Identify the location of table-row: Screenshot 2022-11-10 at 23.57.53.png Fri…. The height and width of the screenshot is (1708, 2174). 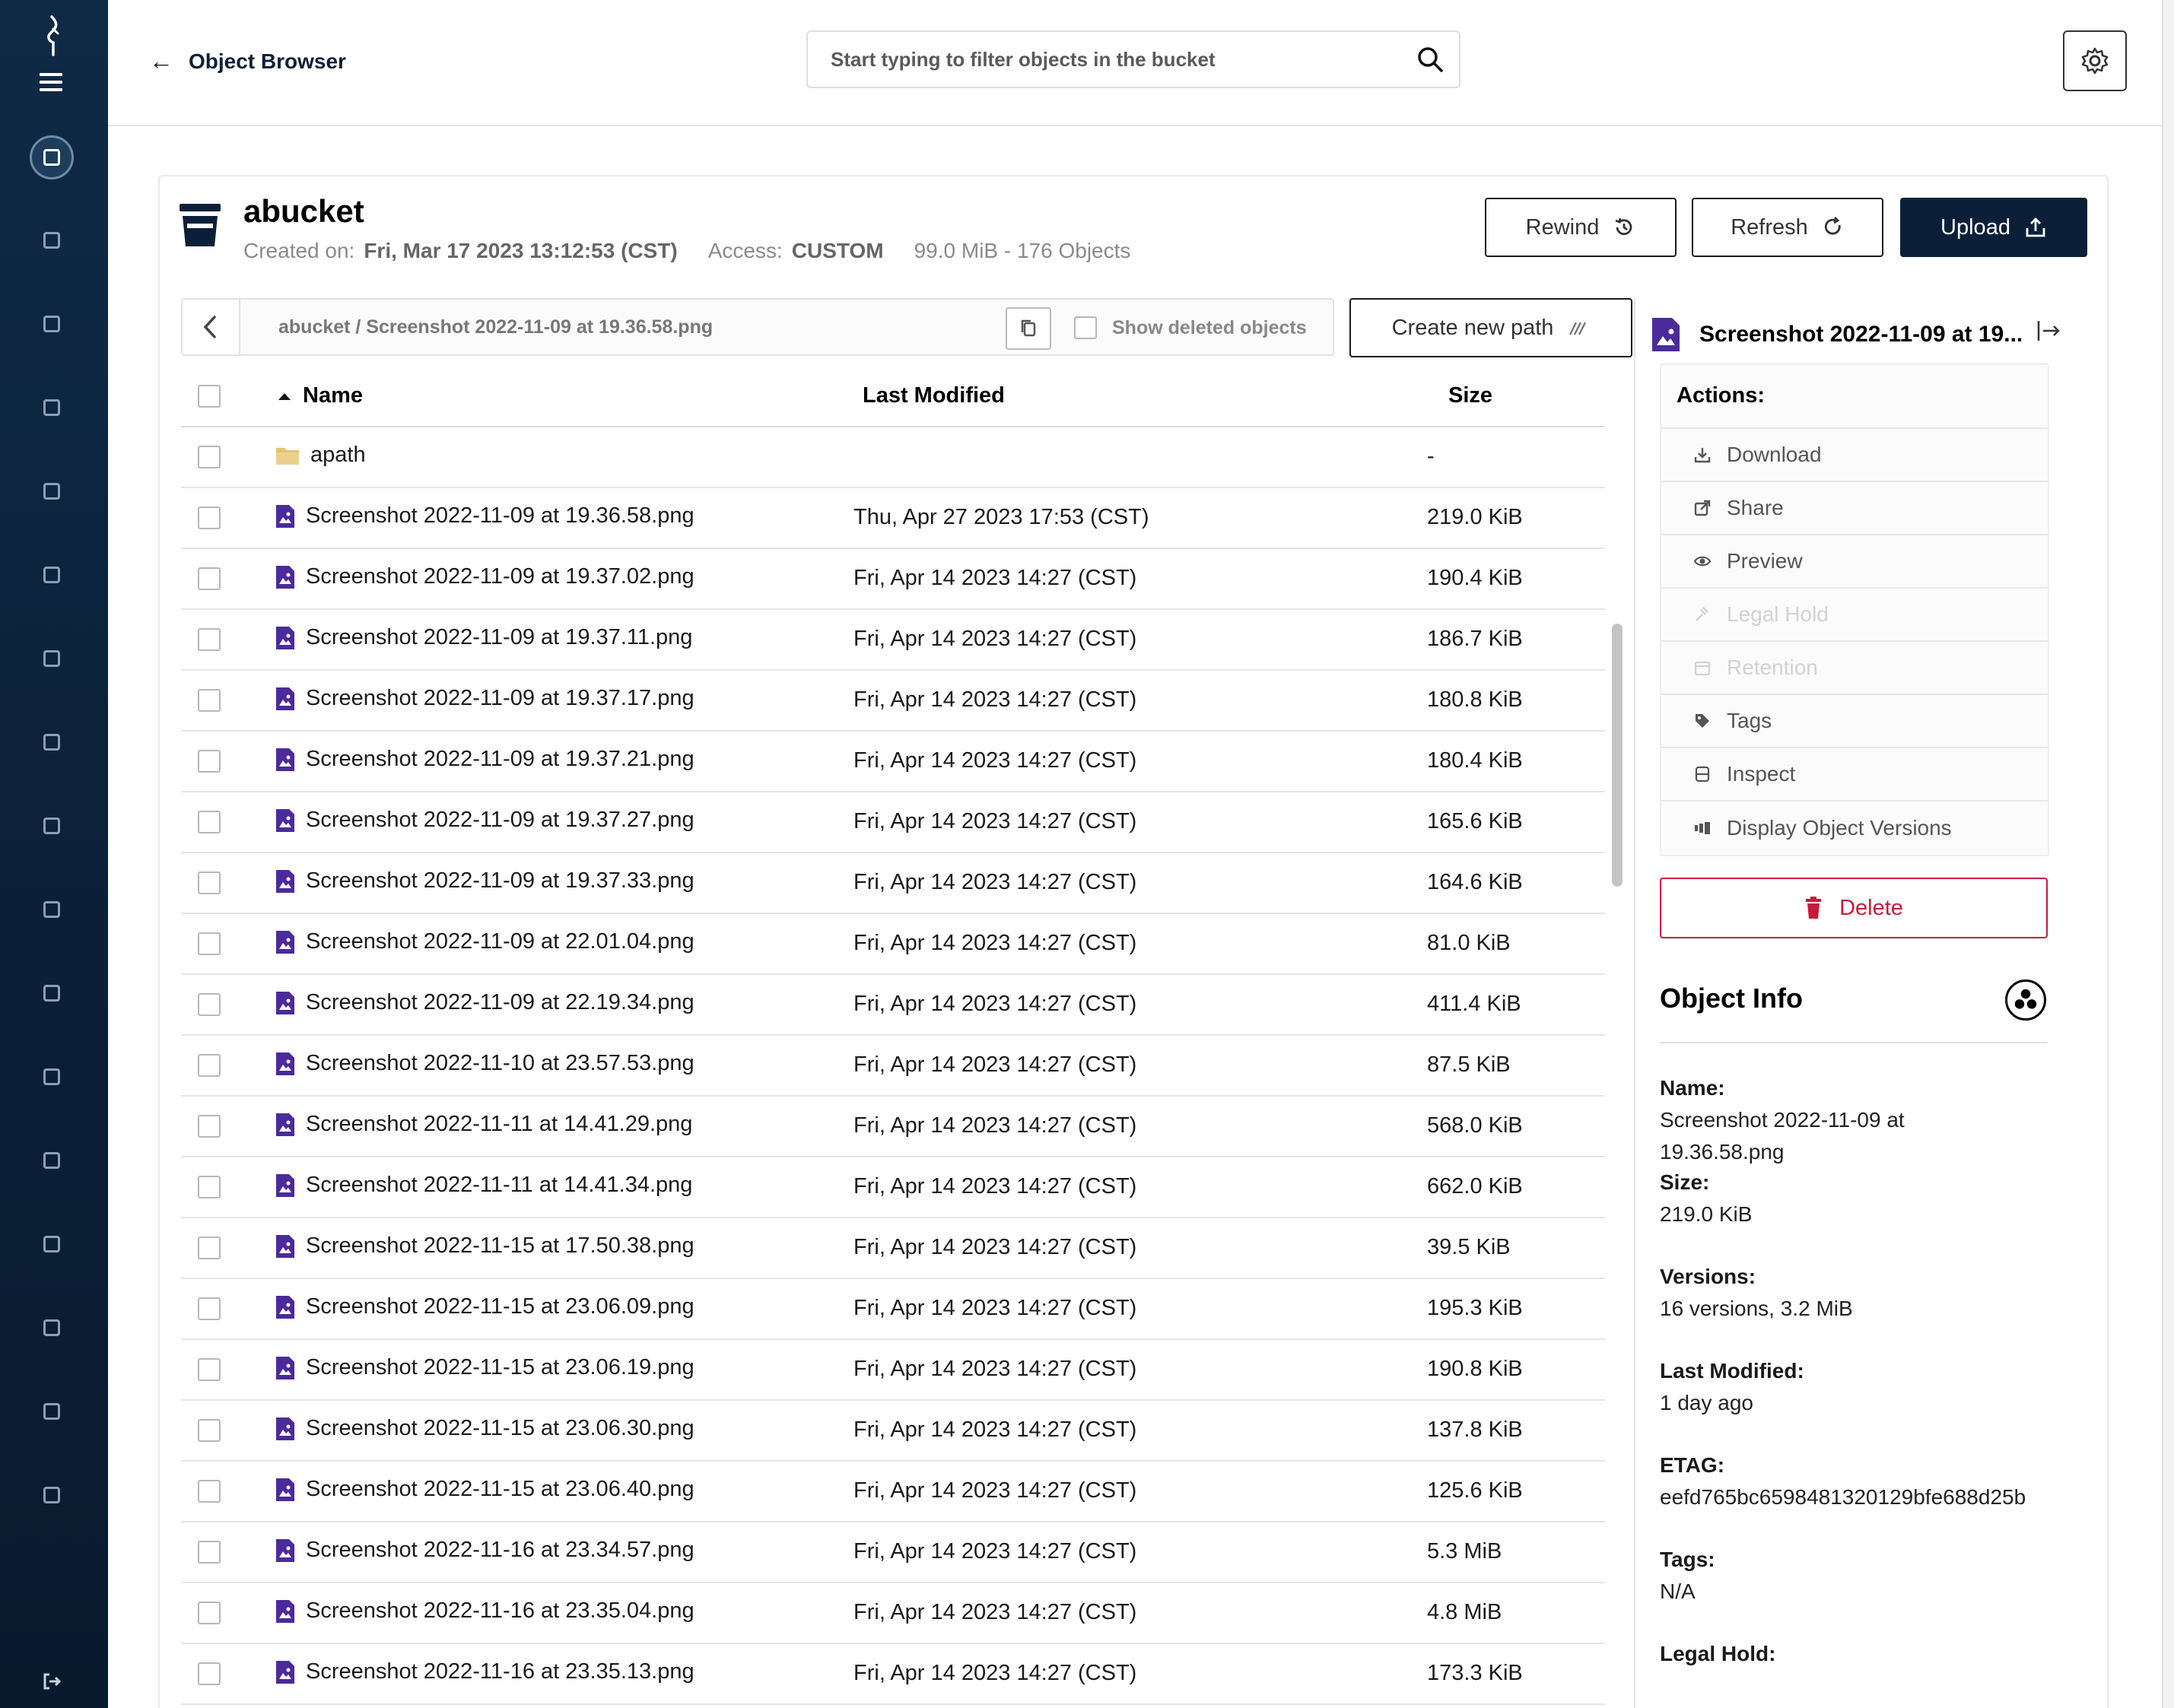
(893, 1066).